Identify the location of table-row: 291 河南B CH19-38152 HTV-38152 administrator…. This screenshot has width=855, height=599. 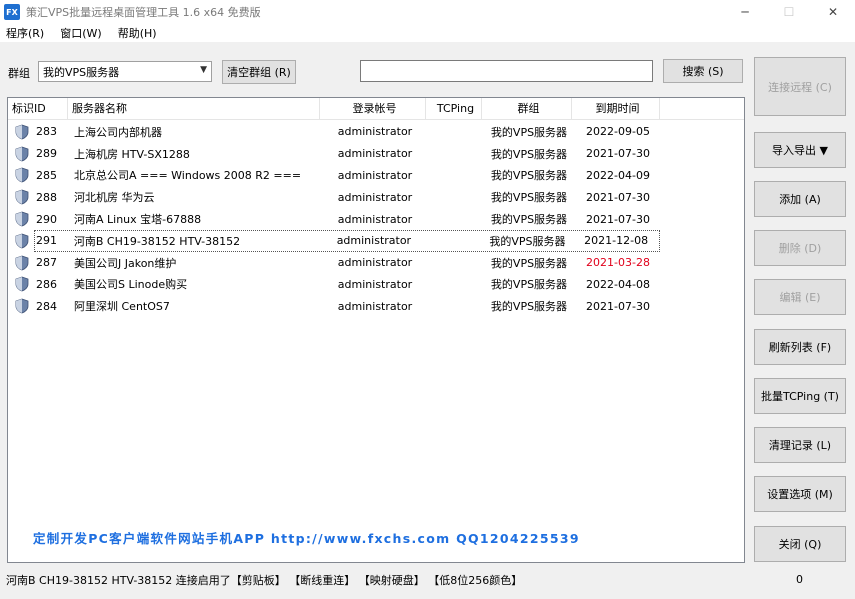
(337, 240).